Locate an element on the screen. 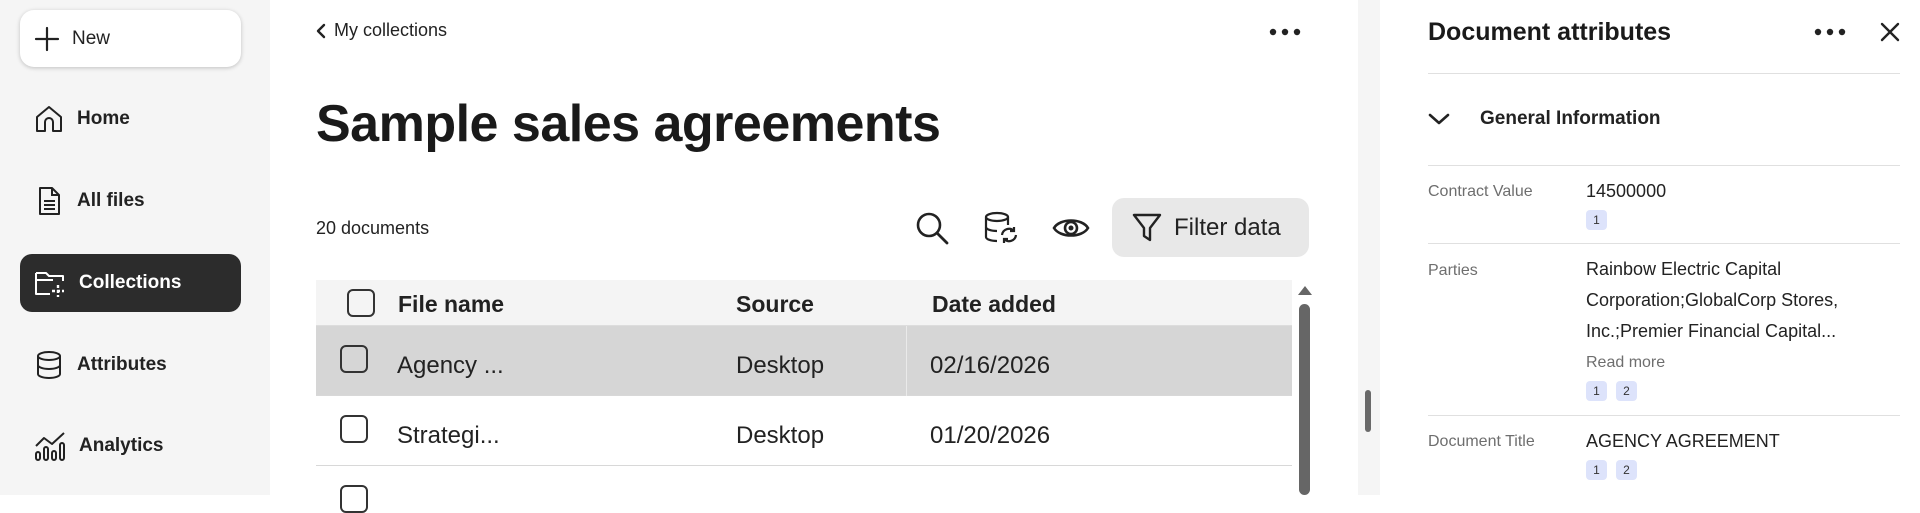  chart-icon is located at coordinates (50, 446).